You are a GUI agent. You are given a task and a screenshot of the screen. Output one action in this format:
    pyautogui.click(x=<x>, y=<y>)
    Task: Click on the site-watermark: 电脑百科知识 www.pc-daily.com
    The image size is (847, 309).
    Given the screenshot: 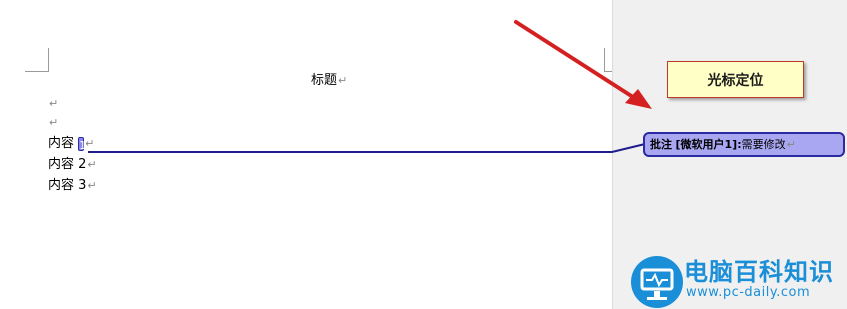 What is the action you would take?
    pyautogui.click(x=738, y=278)
    